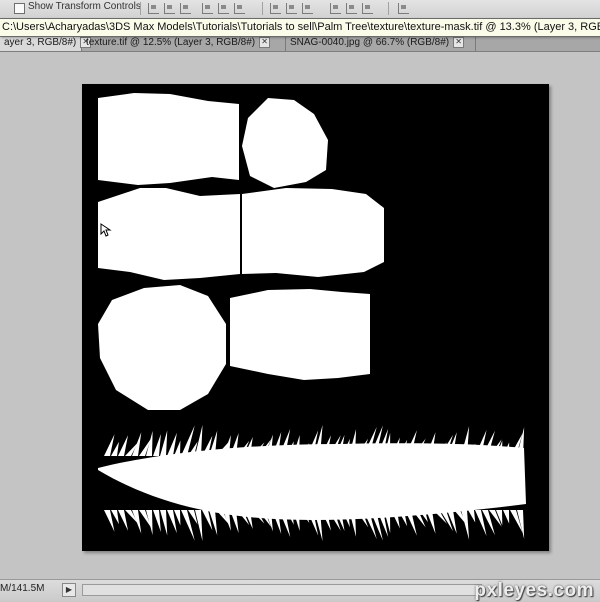 This screenshot has width=600, height=602. I want to click on align-bottom-edges-icon, so click(185, 8).